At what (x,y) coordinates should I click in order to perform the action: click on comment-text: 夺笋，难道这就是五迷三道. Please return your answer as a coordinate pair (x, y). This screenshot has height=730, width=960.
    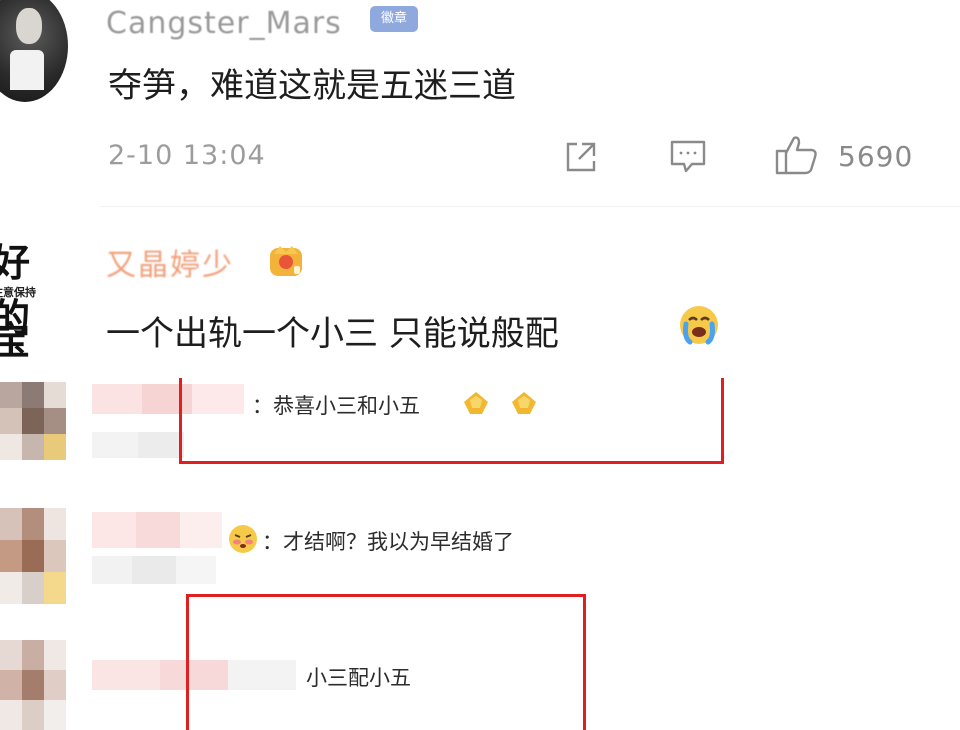
    Looking at the image, I should click on (312, 86).